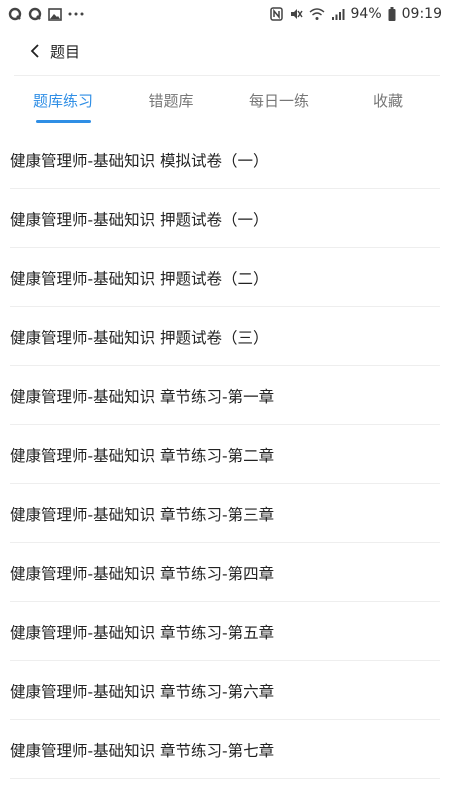 This screenshot has height=800, width=450. I want to click on wifi-icon, so click(317, 14).